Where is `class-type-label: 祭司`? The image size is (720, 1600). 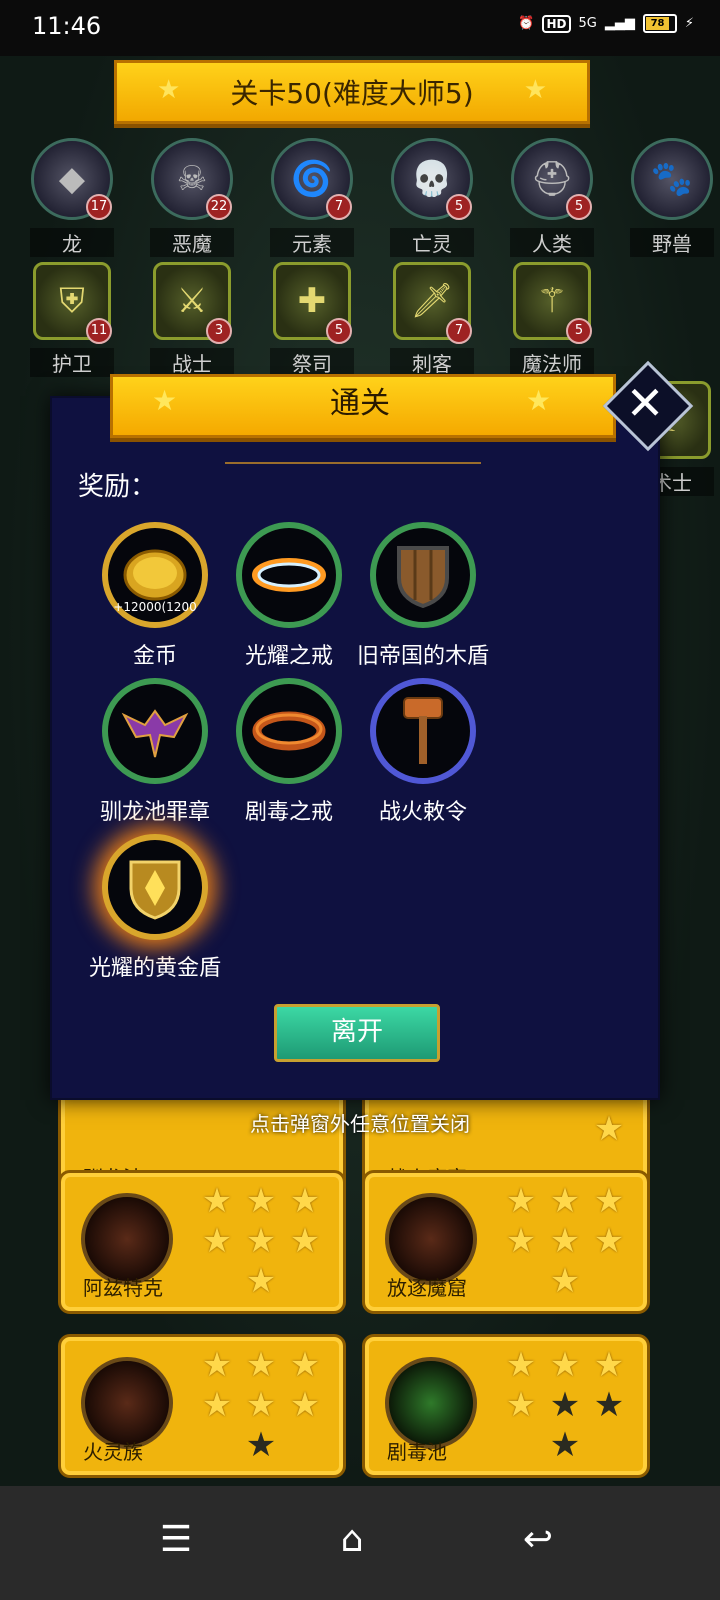 class-type-label: 祭司 is located at coordinates (312, 362).